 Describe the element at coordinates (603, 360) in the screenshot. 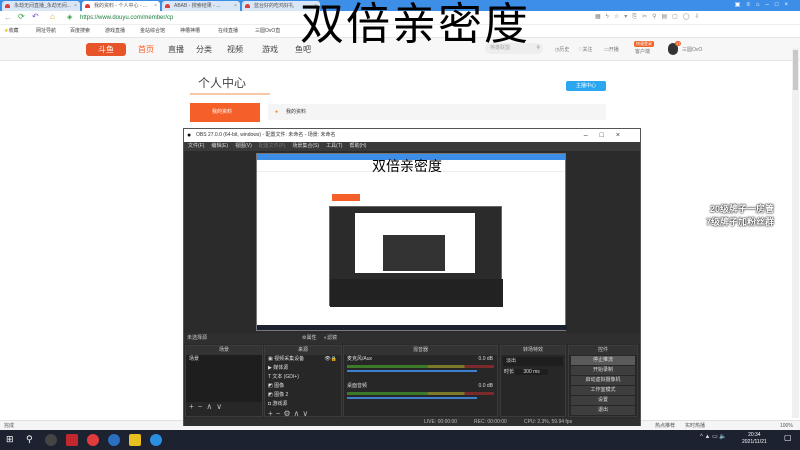

I see `stop-streaming-button: 停止推流` at that location.